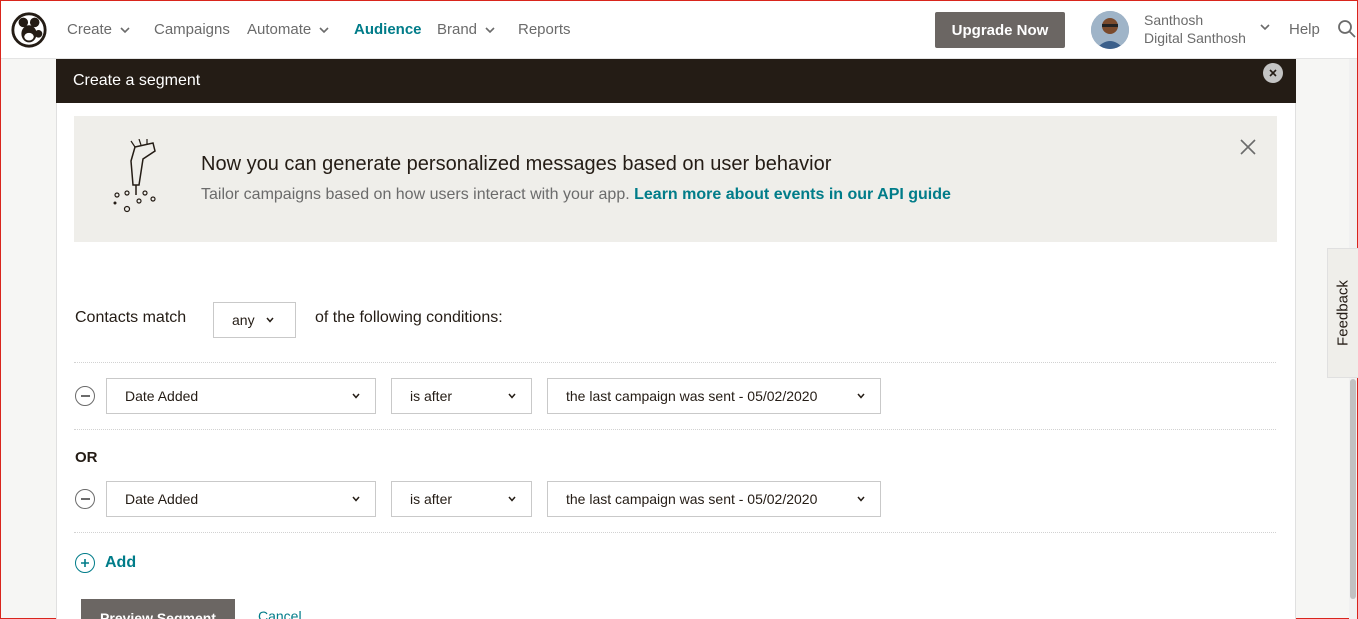 The image size is (1358, 619). I want to click on nav-brand: Brand, so click(466, 29).